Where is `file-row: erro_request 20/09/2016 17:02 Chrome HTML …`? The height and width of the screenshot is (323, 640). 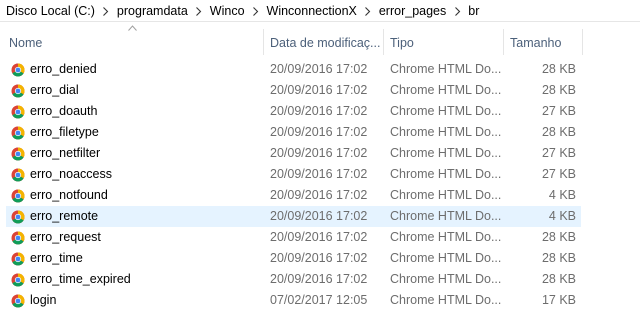
file-row: erro_request 20/09/2016 17:02 Chrome HTML … is located at coordinates (293, 237).